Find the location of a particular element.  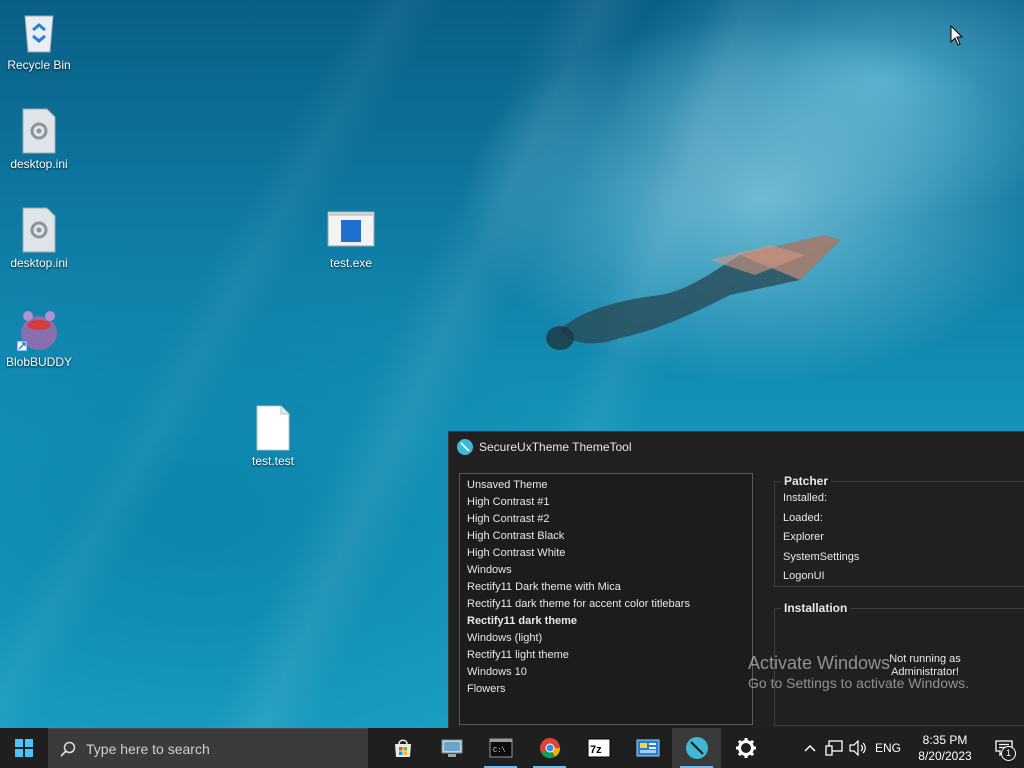

action-center-button: 1 is located at coordinates (1004, 748).